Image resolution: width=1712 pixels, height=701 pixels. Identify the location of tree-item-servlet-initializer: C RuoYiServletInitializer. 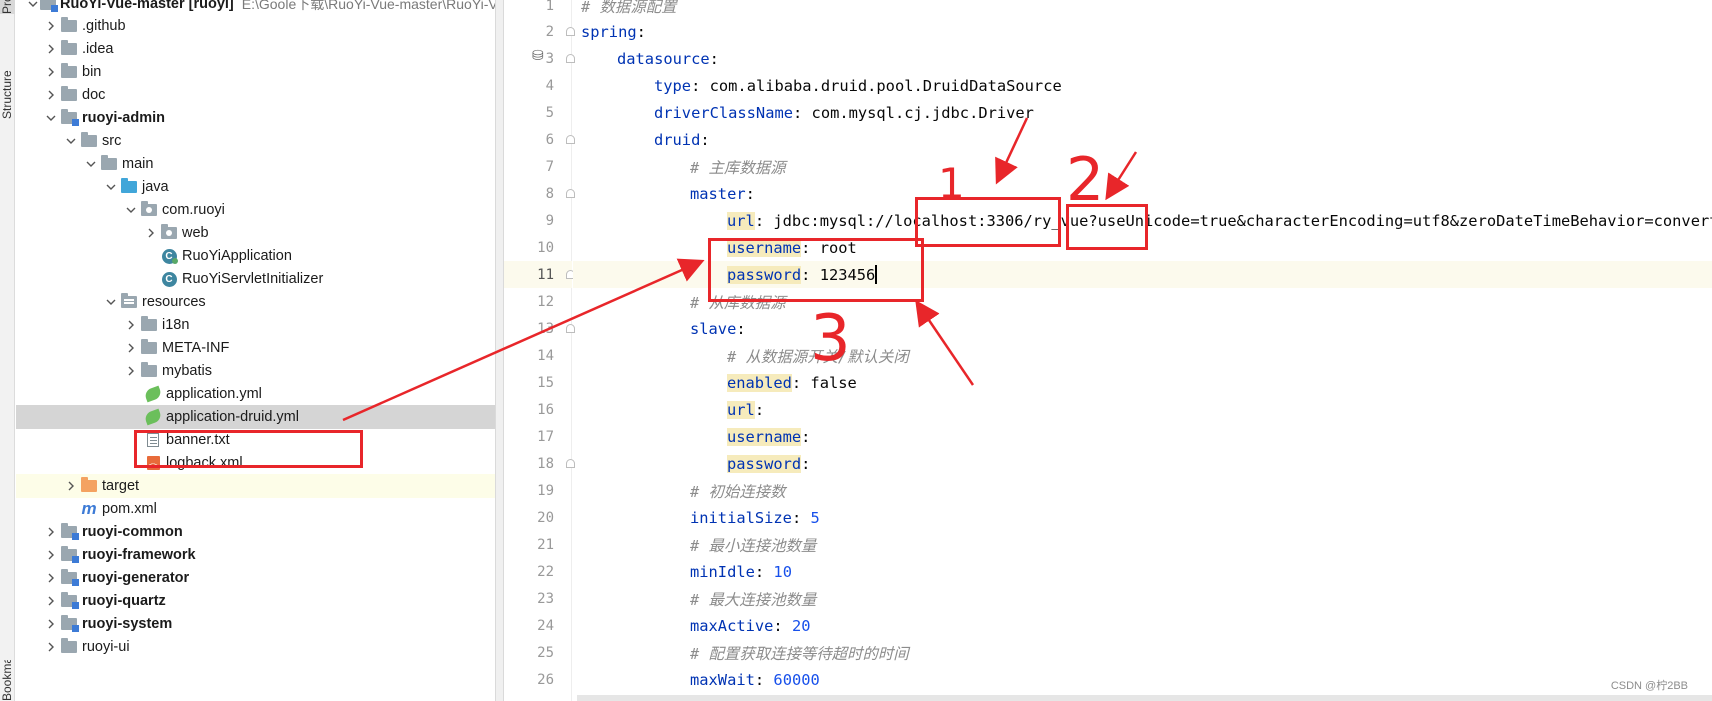
(255, 279).